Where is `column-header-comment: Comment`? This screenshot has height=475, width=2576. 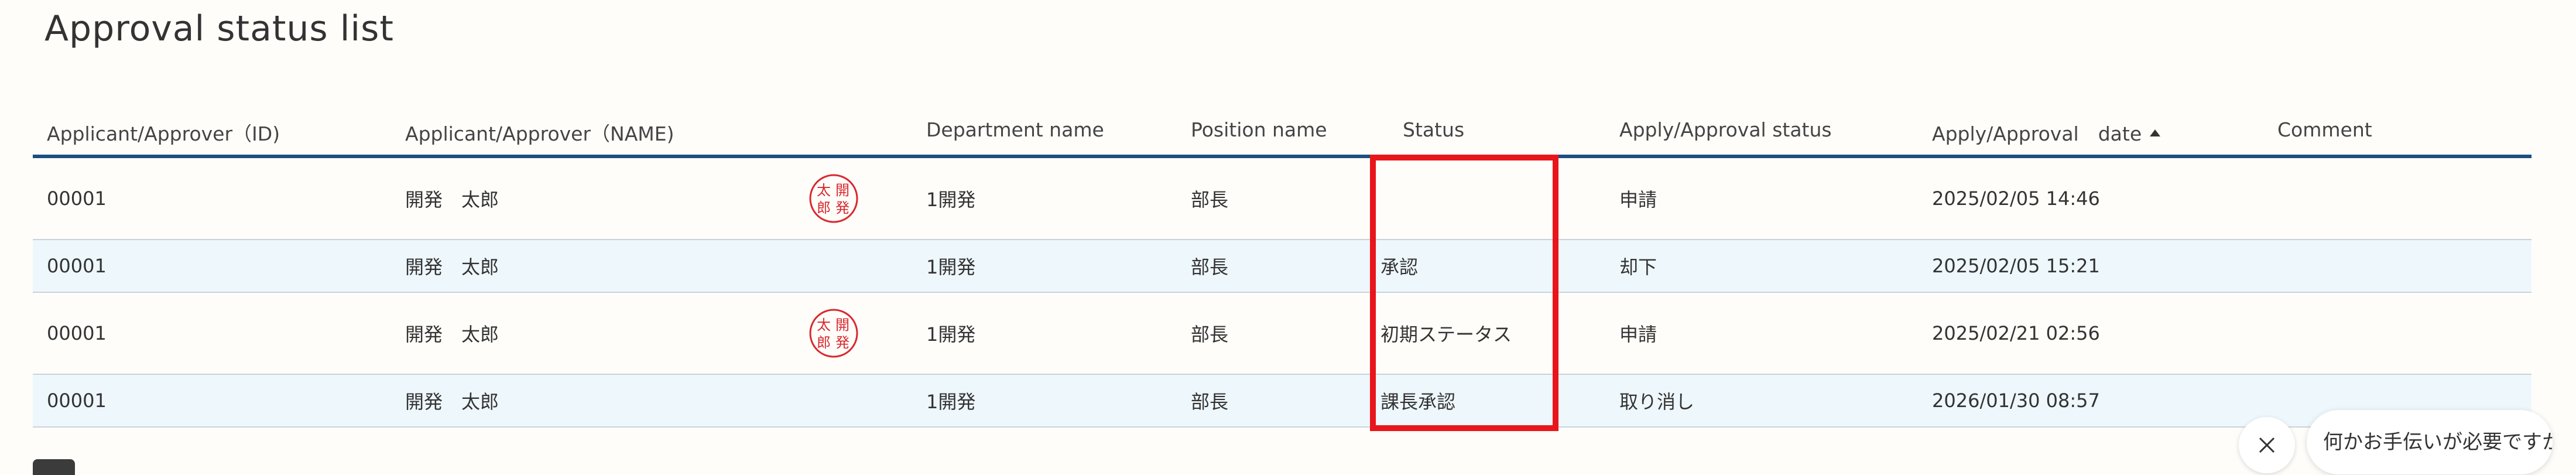 column-header-comment: Comment is located at coordinates (2324, 129).